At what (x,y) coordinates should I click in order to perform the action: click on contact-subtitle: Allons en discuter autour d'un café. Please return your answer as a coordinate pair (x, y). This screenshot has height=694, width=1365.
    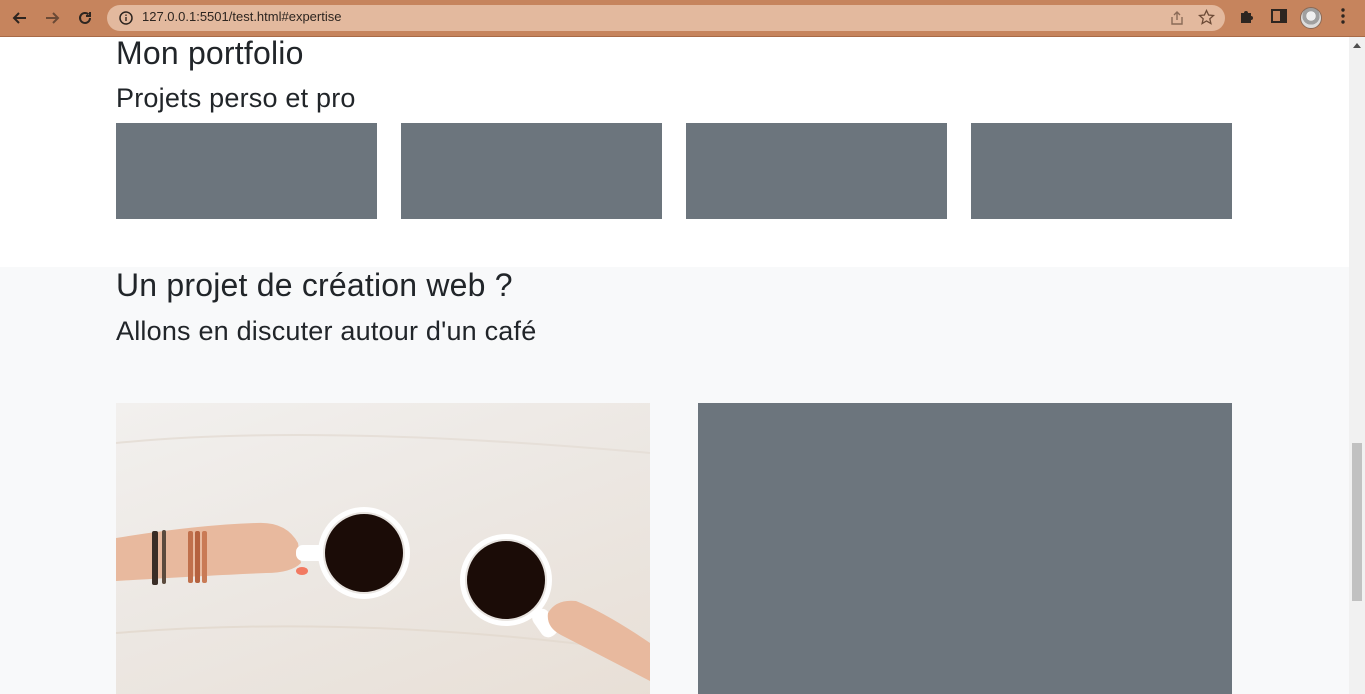
    Looking at the image, I should click on (326, 331).